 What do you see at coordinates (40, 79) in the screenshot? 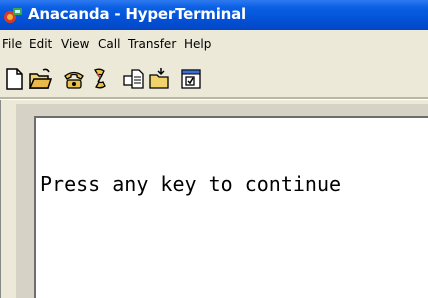
I see `open-folder-icon` at bounding box center [40, 79].